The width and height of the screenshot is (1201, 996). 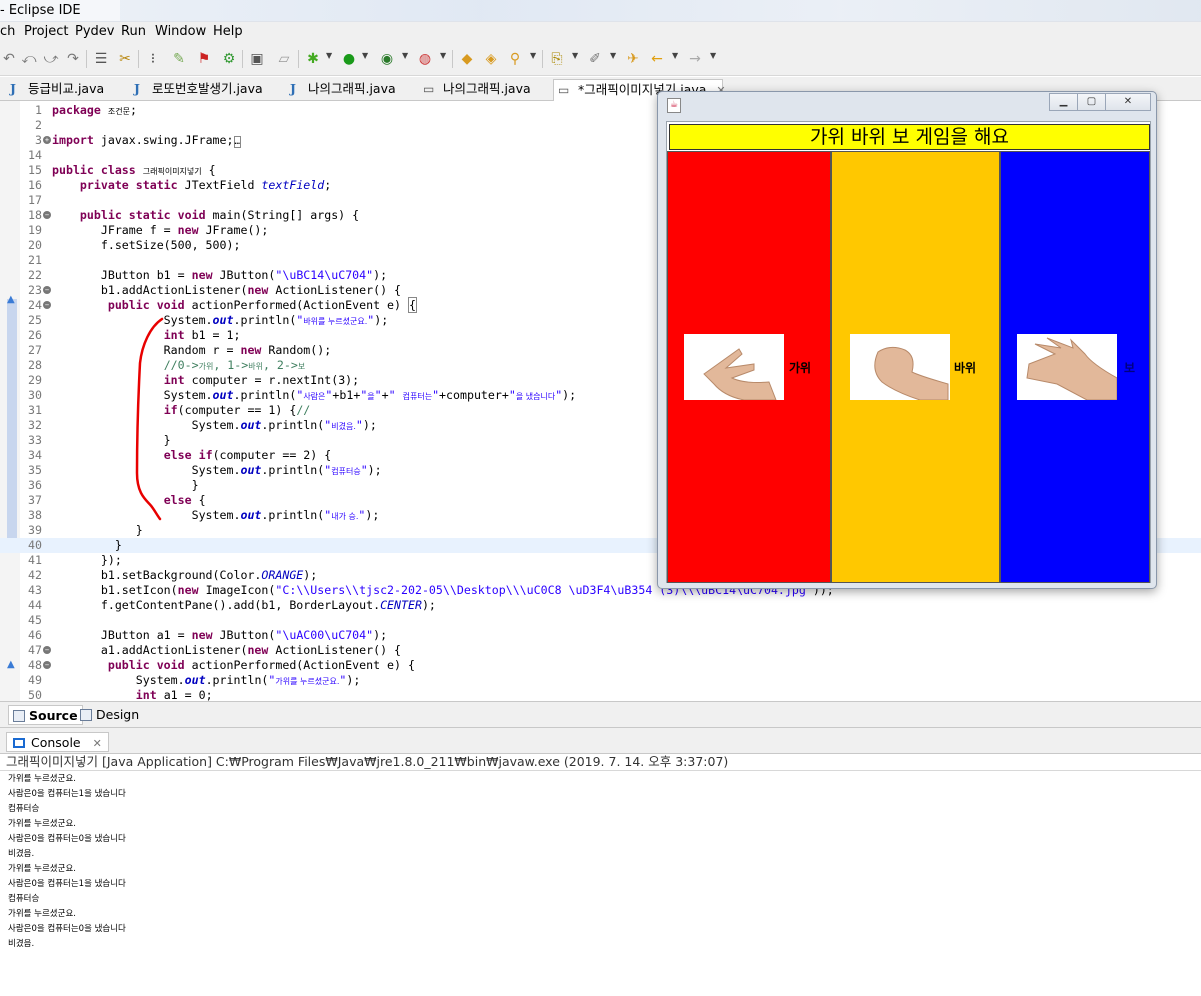 What do you see at coordinates (179, 59) in the screenshot?
I see `pen-icon: ✎` at bounding box center [179, 59].